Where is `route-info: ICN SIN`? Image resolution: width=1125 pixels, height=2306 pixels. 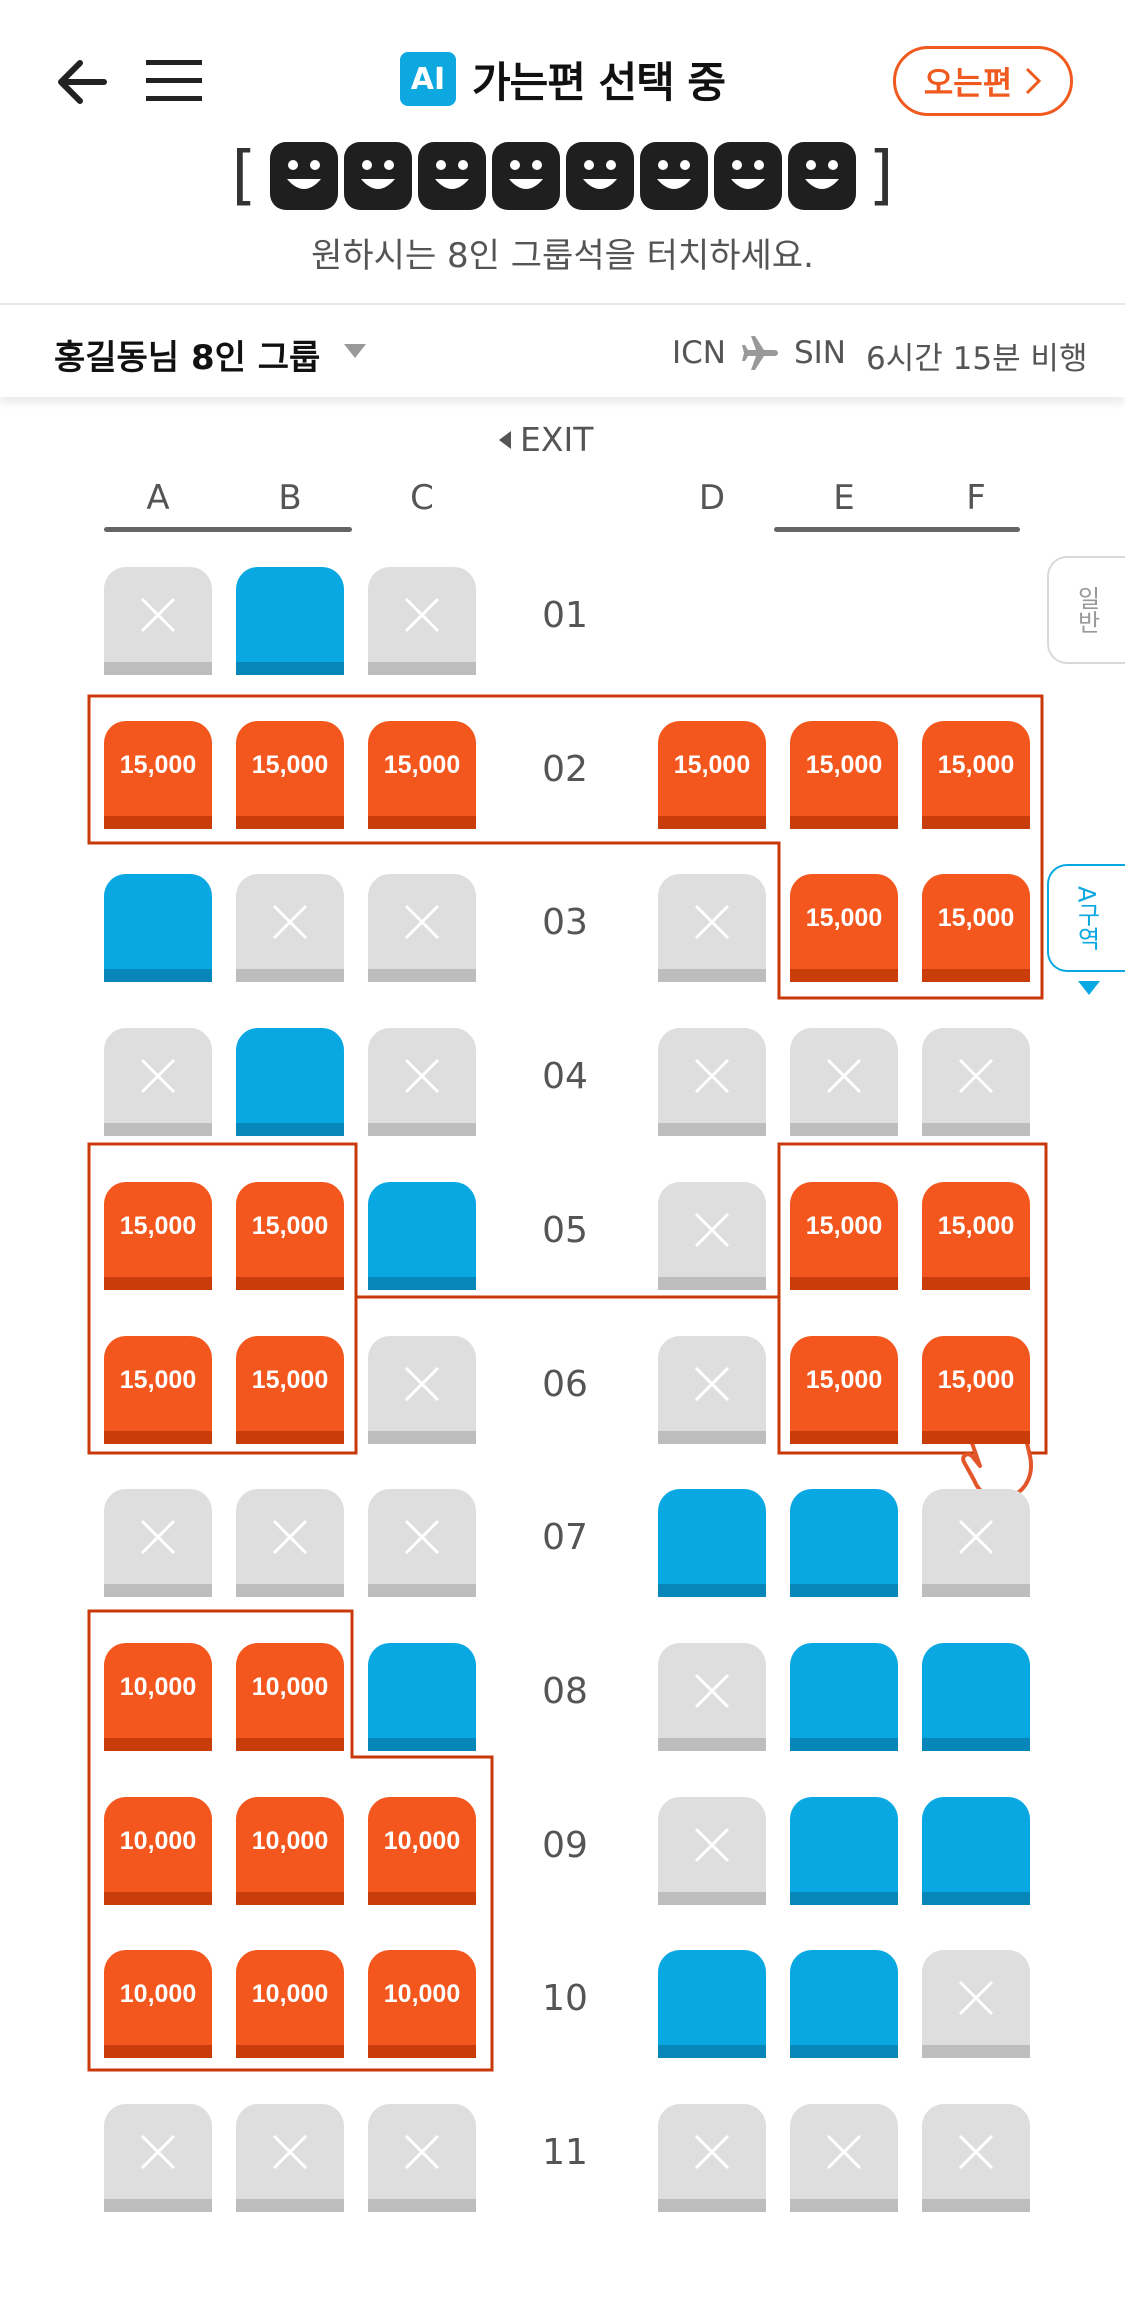
route-info: ICN SIN is located at coordinates (759, 353).